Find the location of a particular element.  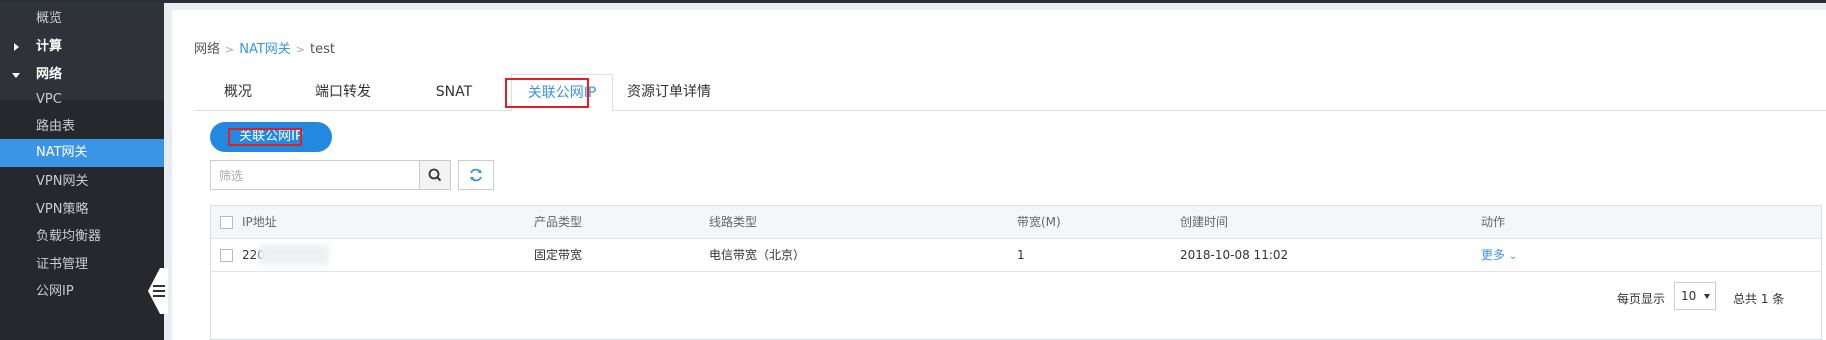

breadcrumb-current: test is located at coordinates (322, 49).